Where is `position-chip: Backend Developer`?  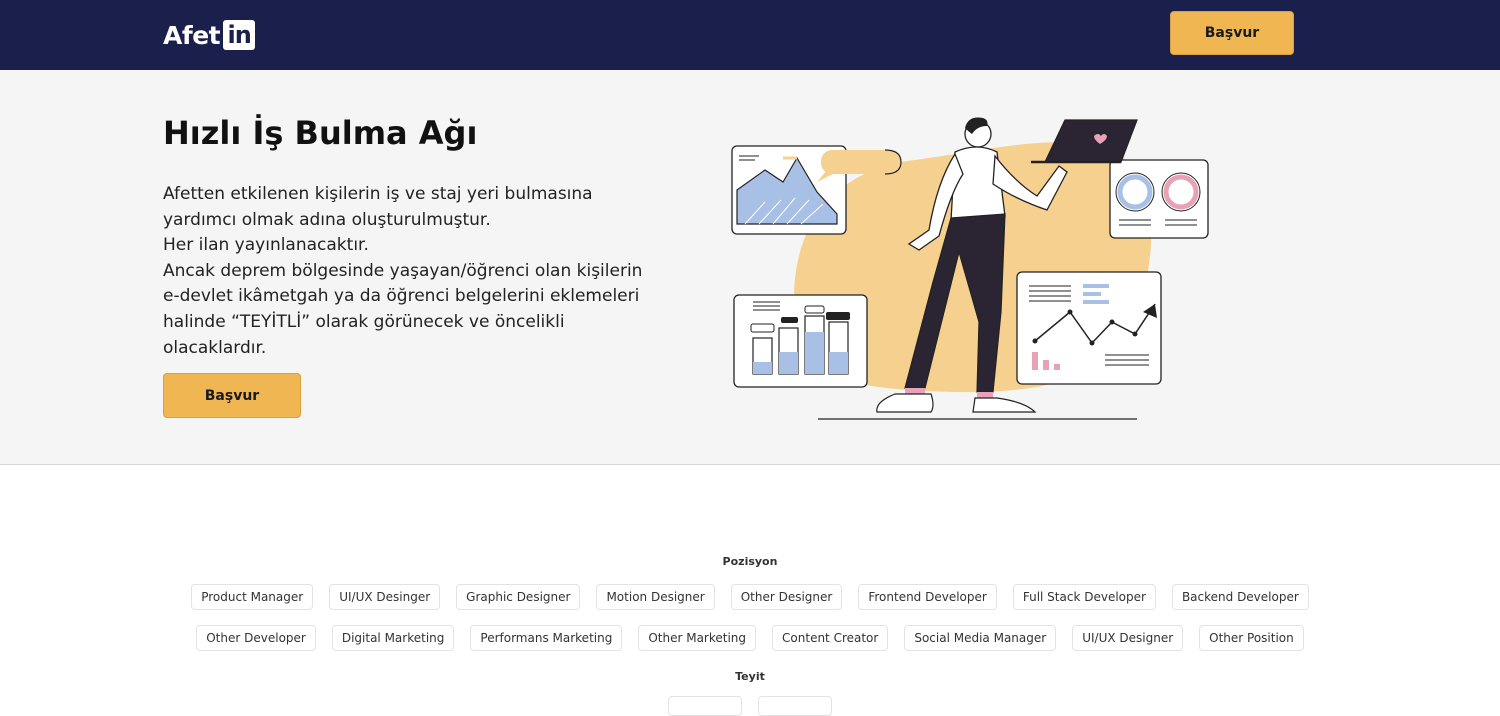 position-chip: Backend Developer is located at coordinates (1240, 597).